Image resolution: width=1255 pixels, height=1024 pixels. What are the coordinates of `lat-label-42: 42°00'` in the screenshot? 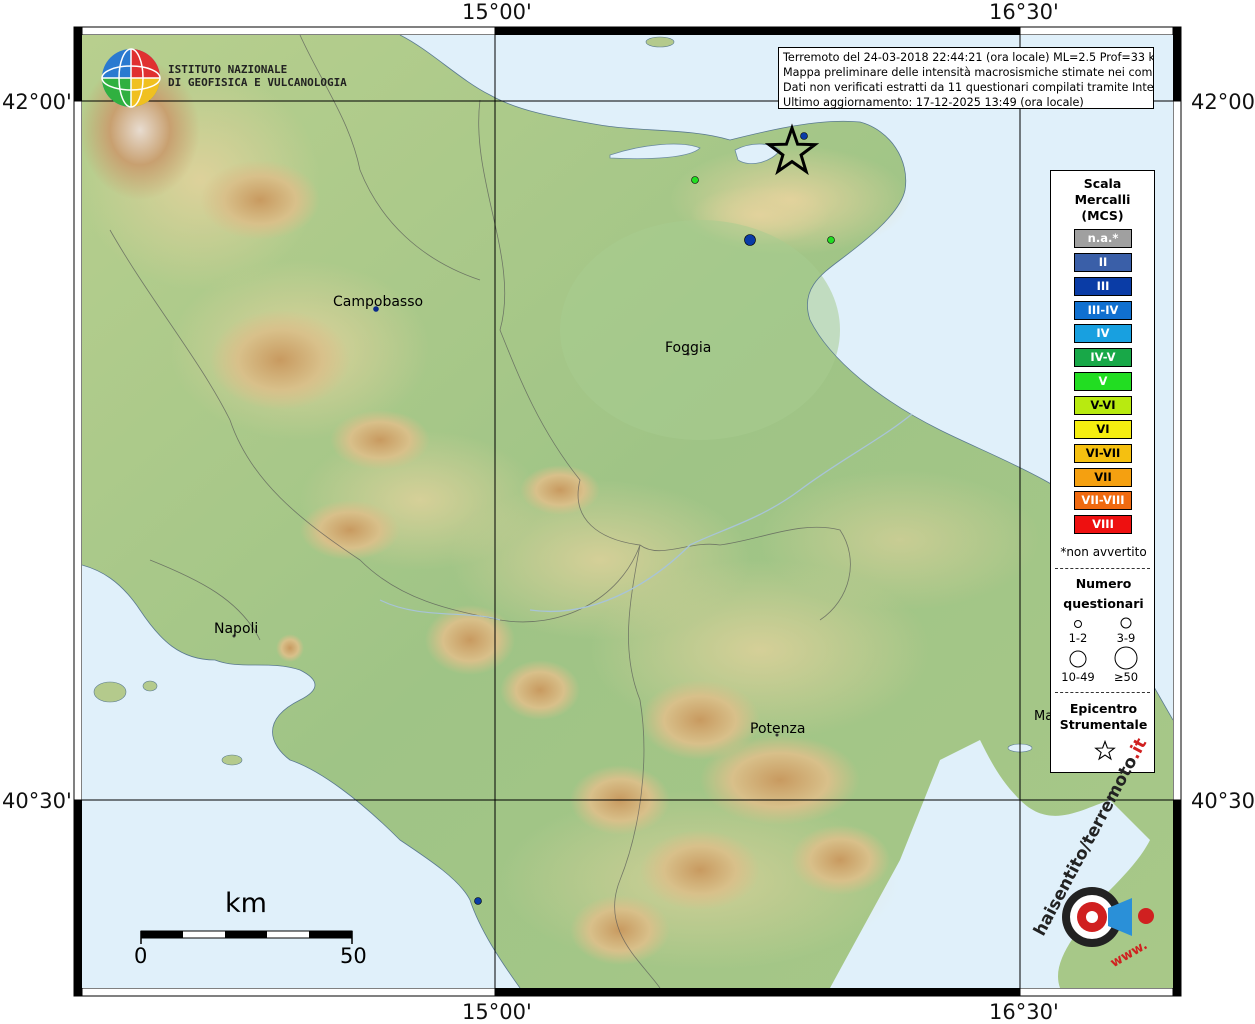 It's located at (37, 102).